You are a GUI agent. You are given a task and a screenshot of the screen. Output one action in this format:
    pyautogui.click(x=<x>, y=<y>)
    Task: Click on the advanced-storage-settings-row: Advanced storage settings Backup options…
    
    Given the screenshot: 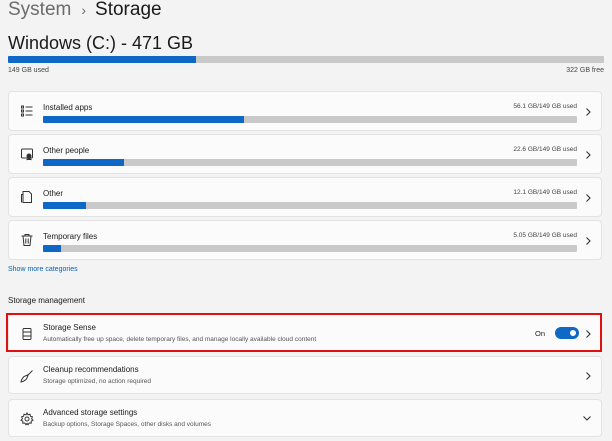 What is the action you would take?
    pyautogui.click(x=305, y=418)
    